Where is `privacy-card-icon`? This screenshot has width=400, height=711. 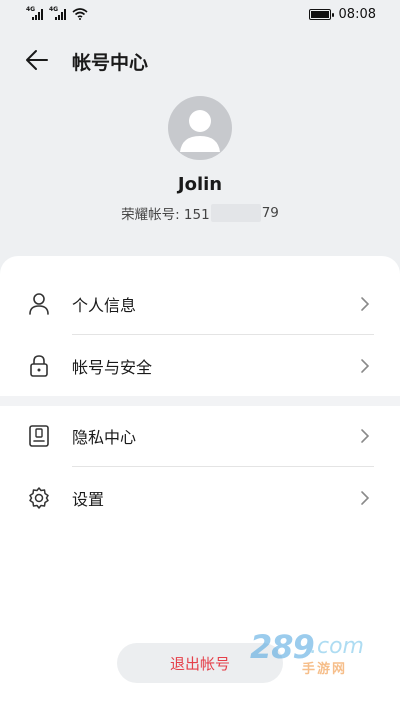
privacy-card-icon is located at coordinates (39, 436).